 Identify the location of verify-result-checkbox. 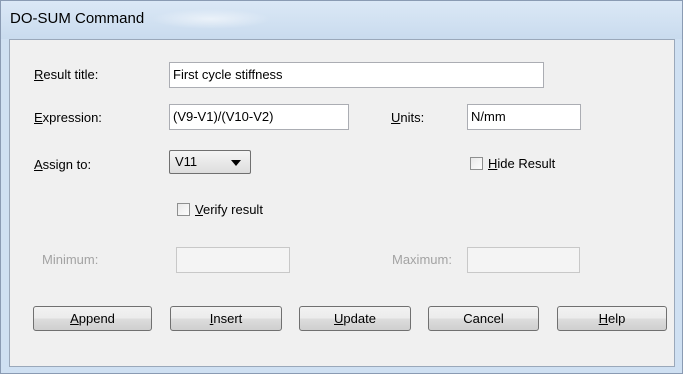
(183, 209).